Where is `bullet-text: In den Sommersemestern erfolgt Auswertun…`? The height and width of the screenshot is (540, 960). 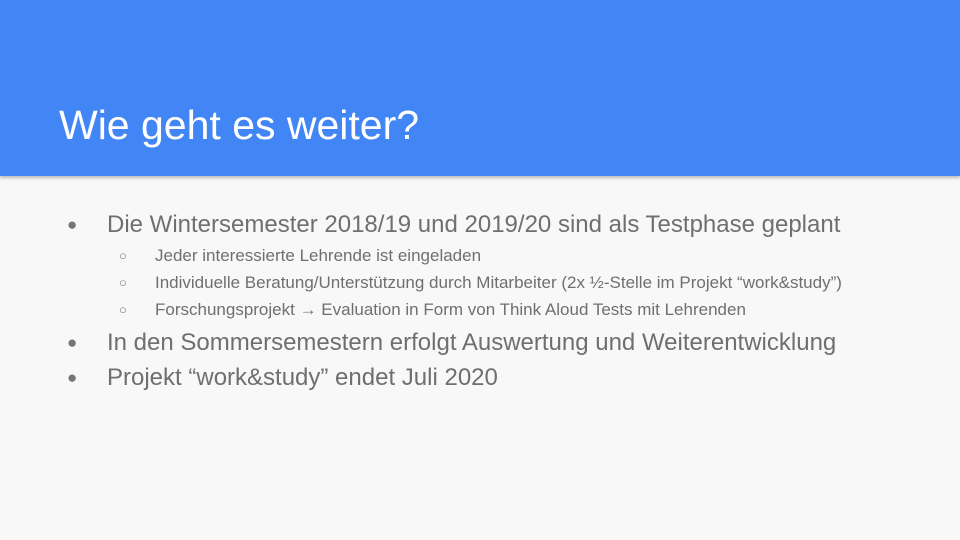 bullet-text: In den Sommersemestern erfolgt Auswertun… is located at coordinates (472, 342).